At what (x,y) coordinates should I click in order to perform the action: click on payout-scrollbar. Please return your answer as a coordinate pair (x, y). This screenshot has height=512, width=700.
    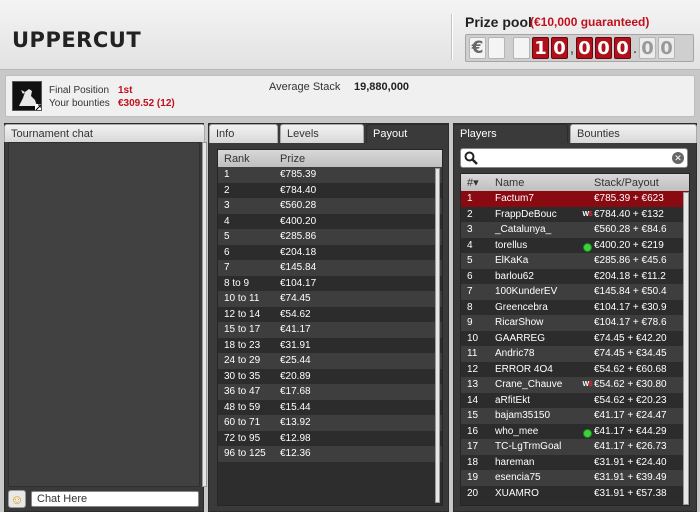
    Looking at the image, I should click on (437, 335).